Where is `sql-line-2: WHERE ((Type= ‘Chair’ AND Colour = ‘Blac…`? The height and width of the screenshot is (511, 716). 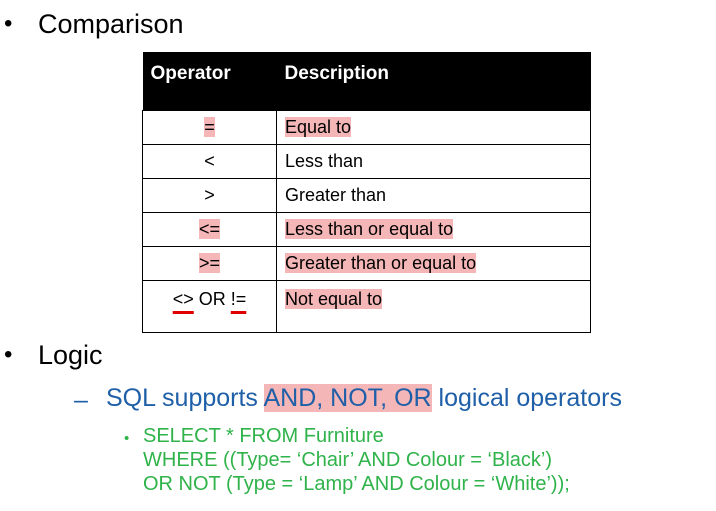
sql-line-2: WHERE ((Type= ‘Chair’ AND Colour = ‘Blac… is located at coordinates (347, 460).